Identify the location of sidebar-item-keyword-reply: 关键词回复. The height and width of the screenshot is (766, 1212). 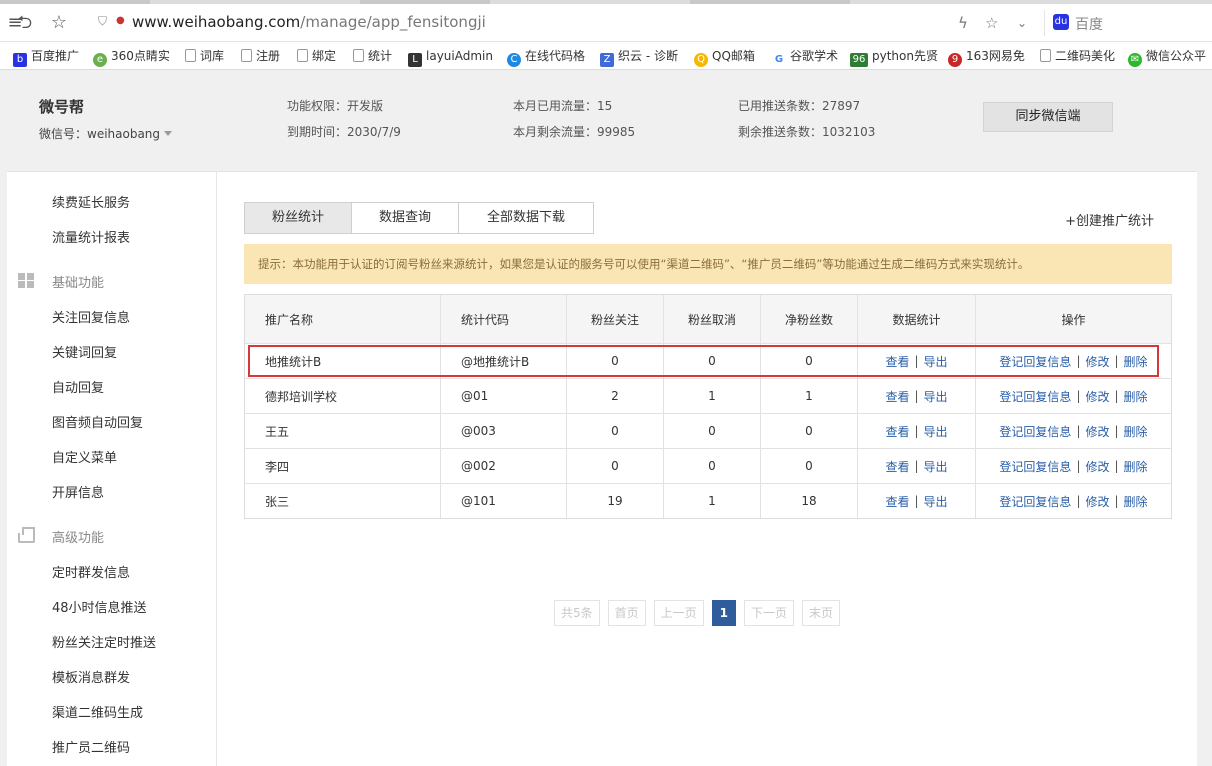
(84, 351).